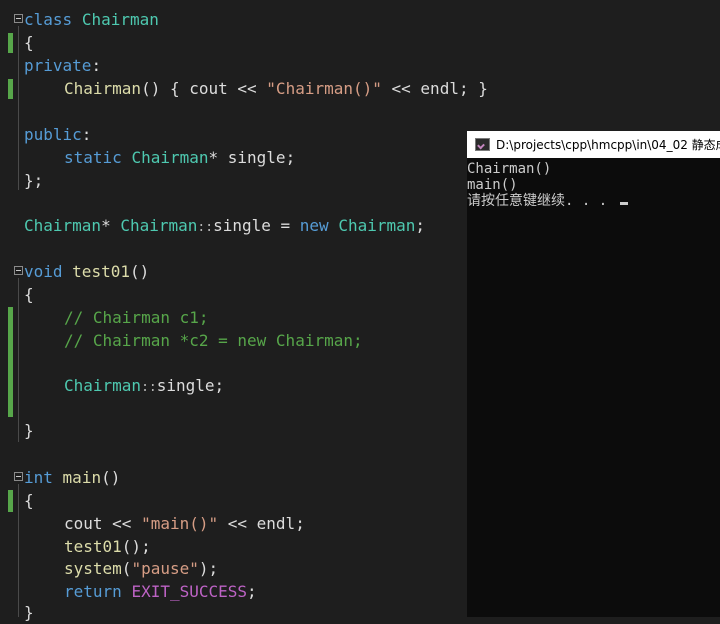 The height and width of the screenshot is (624, 720). Describe the element at coordinates (314, 225) in the screenshot. I see `keyword: new` at that location.